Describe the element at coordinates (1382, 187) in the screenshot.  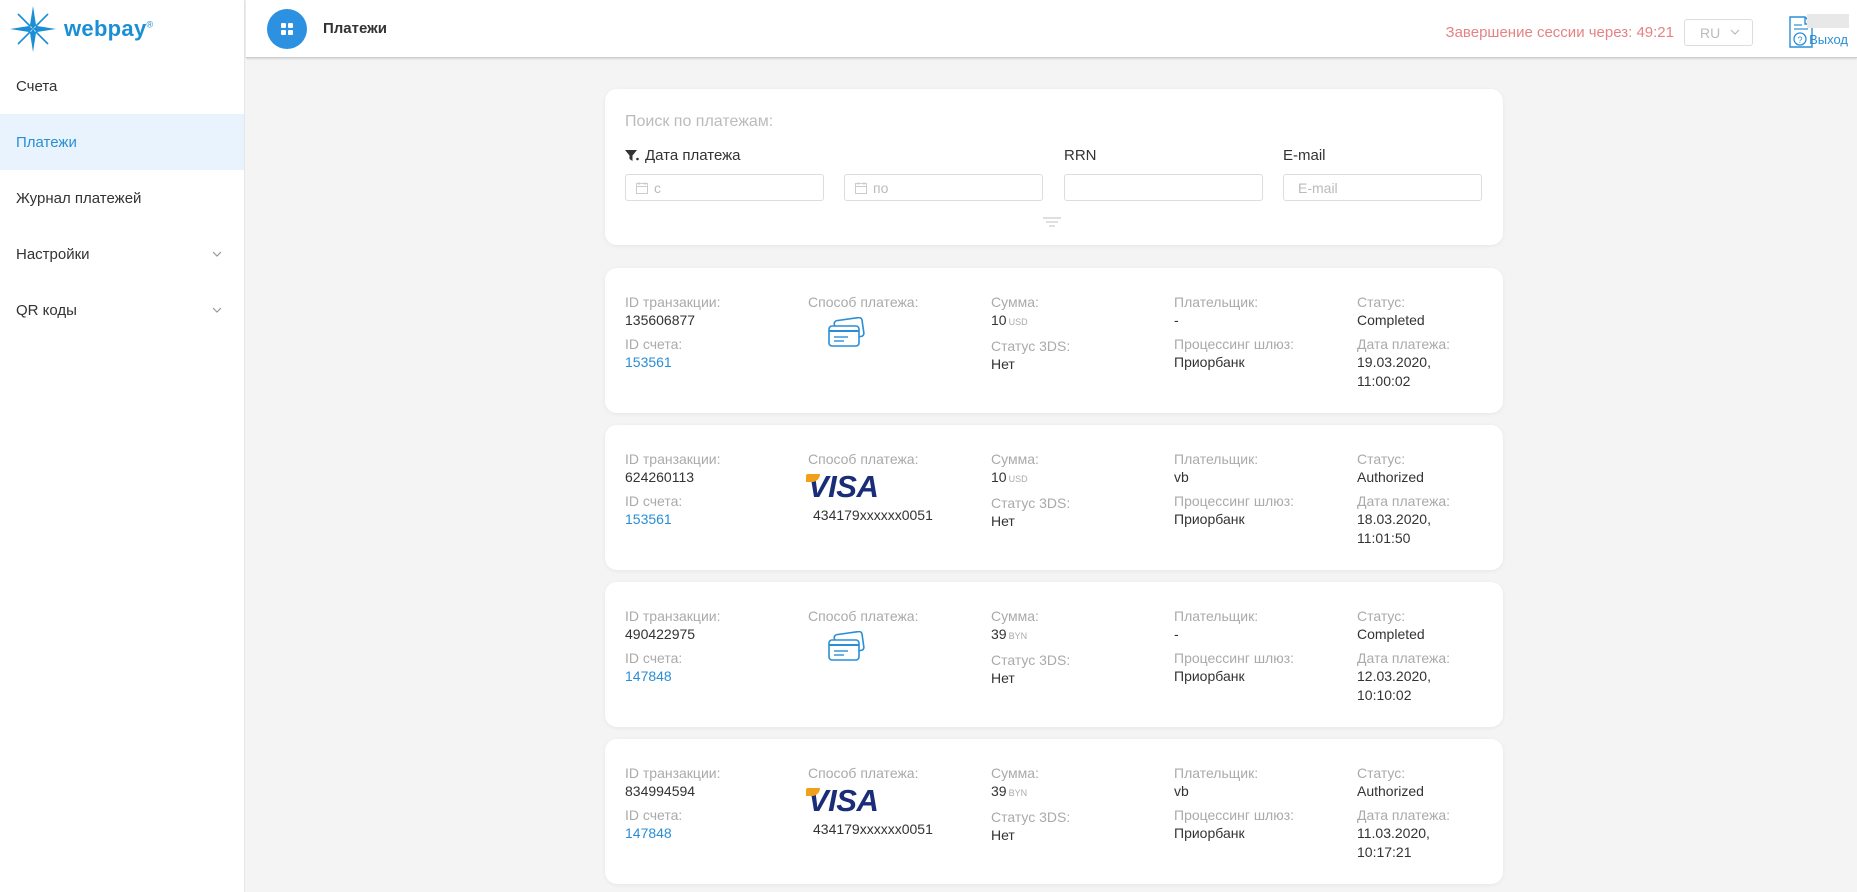
I see `email-input: E-mail` at that location.